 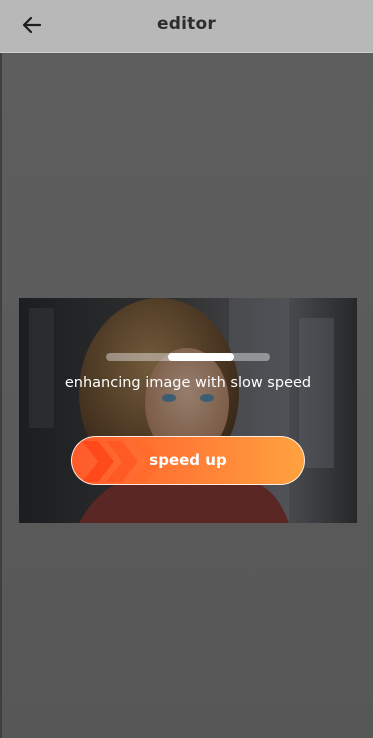 I want to click on progress-bar, so click(x=188, y=357).